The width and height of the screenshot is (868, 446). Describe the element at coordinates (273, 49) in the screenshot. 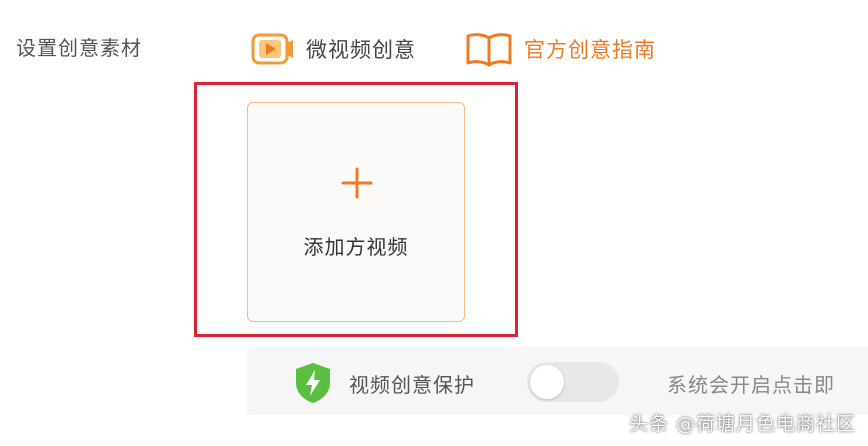

I see `video-play-icon` at that location.